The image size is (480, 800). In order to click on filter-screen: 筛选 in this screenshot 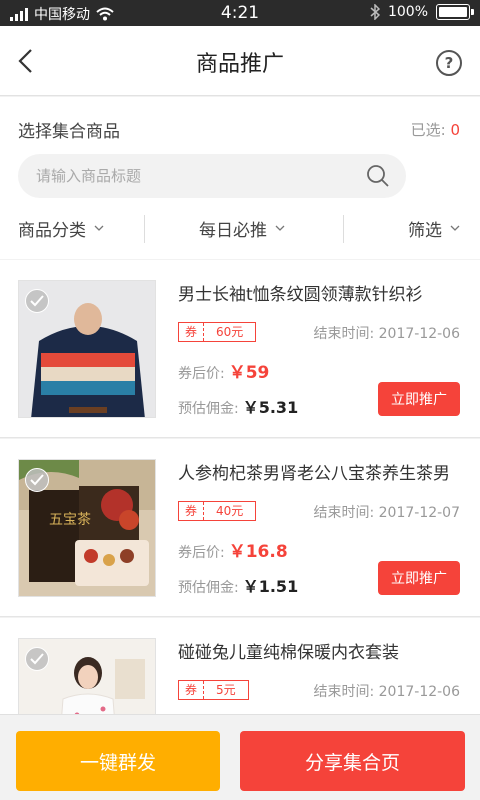, I will do `click(434, 228)`.